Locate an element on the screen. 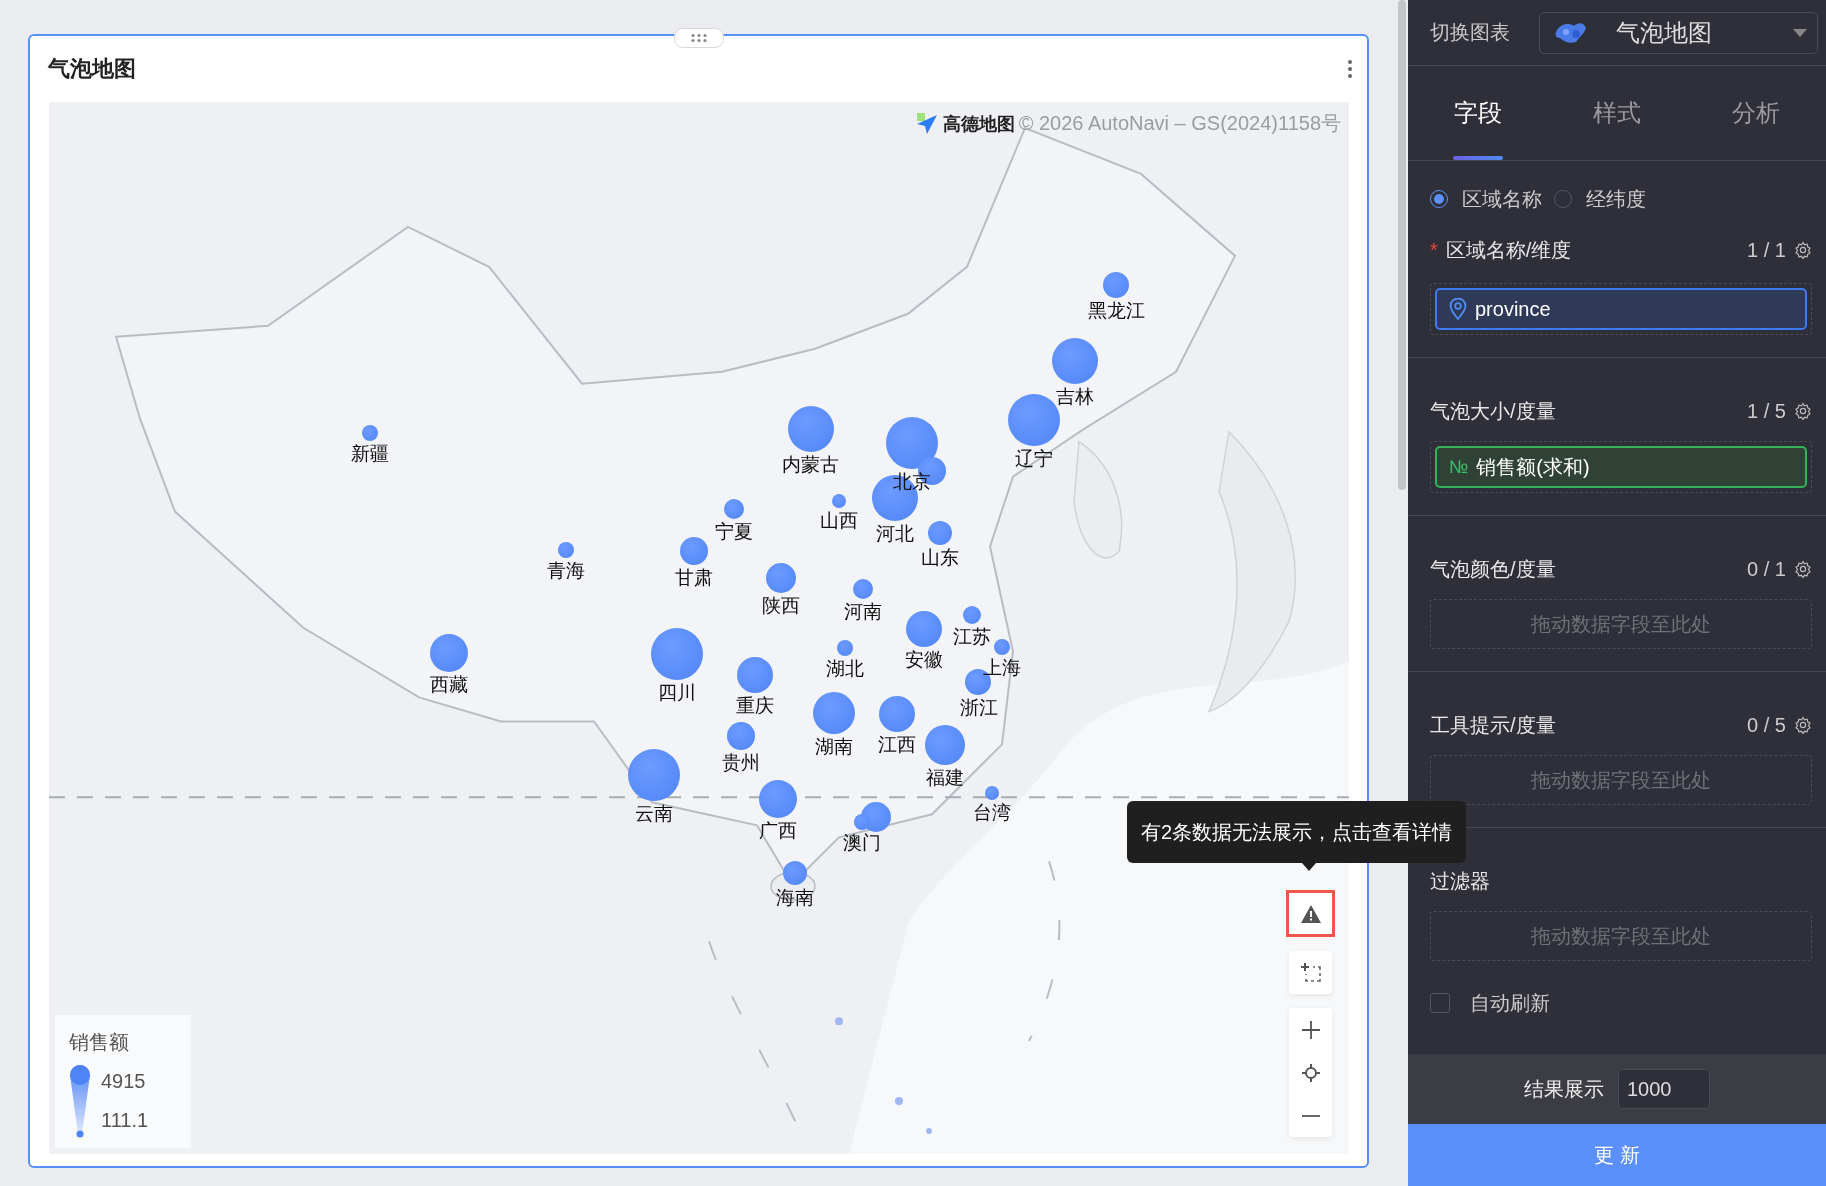 The width and height of the screenshot is (1826, 1186). chart-type-select: 气泡地图 is located at coordinates (1678, 32).